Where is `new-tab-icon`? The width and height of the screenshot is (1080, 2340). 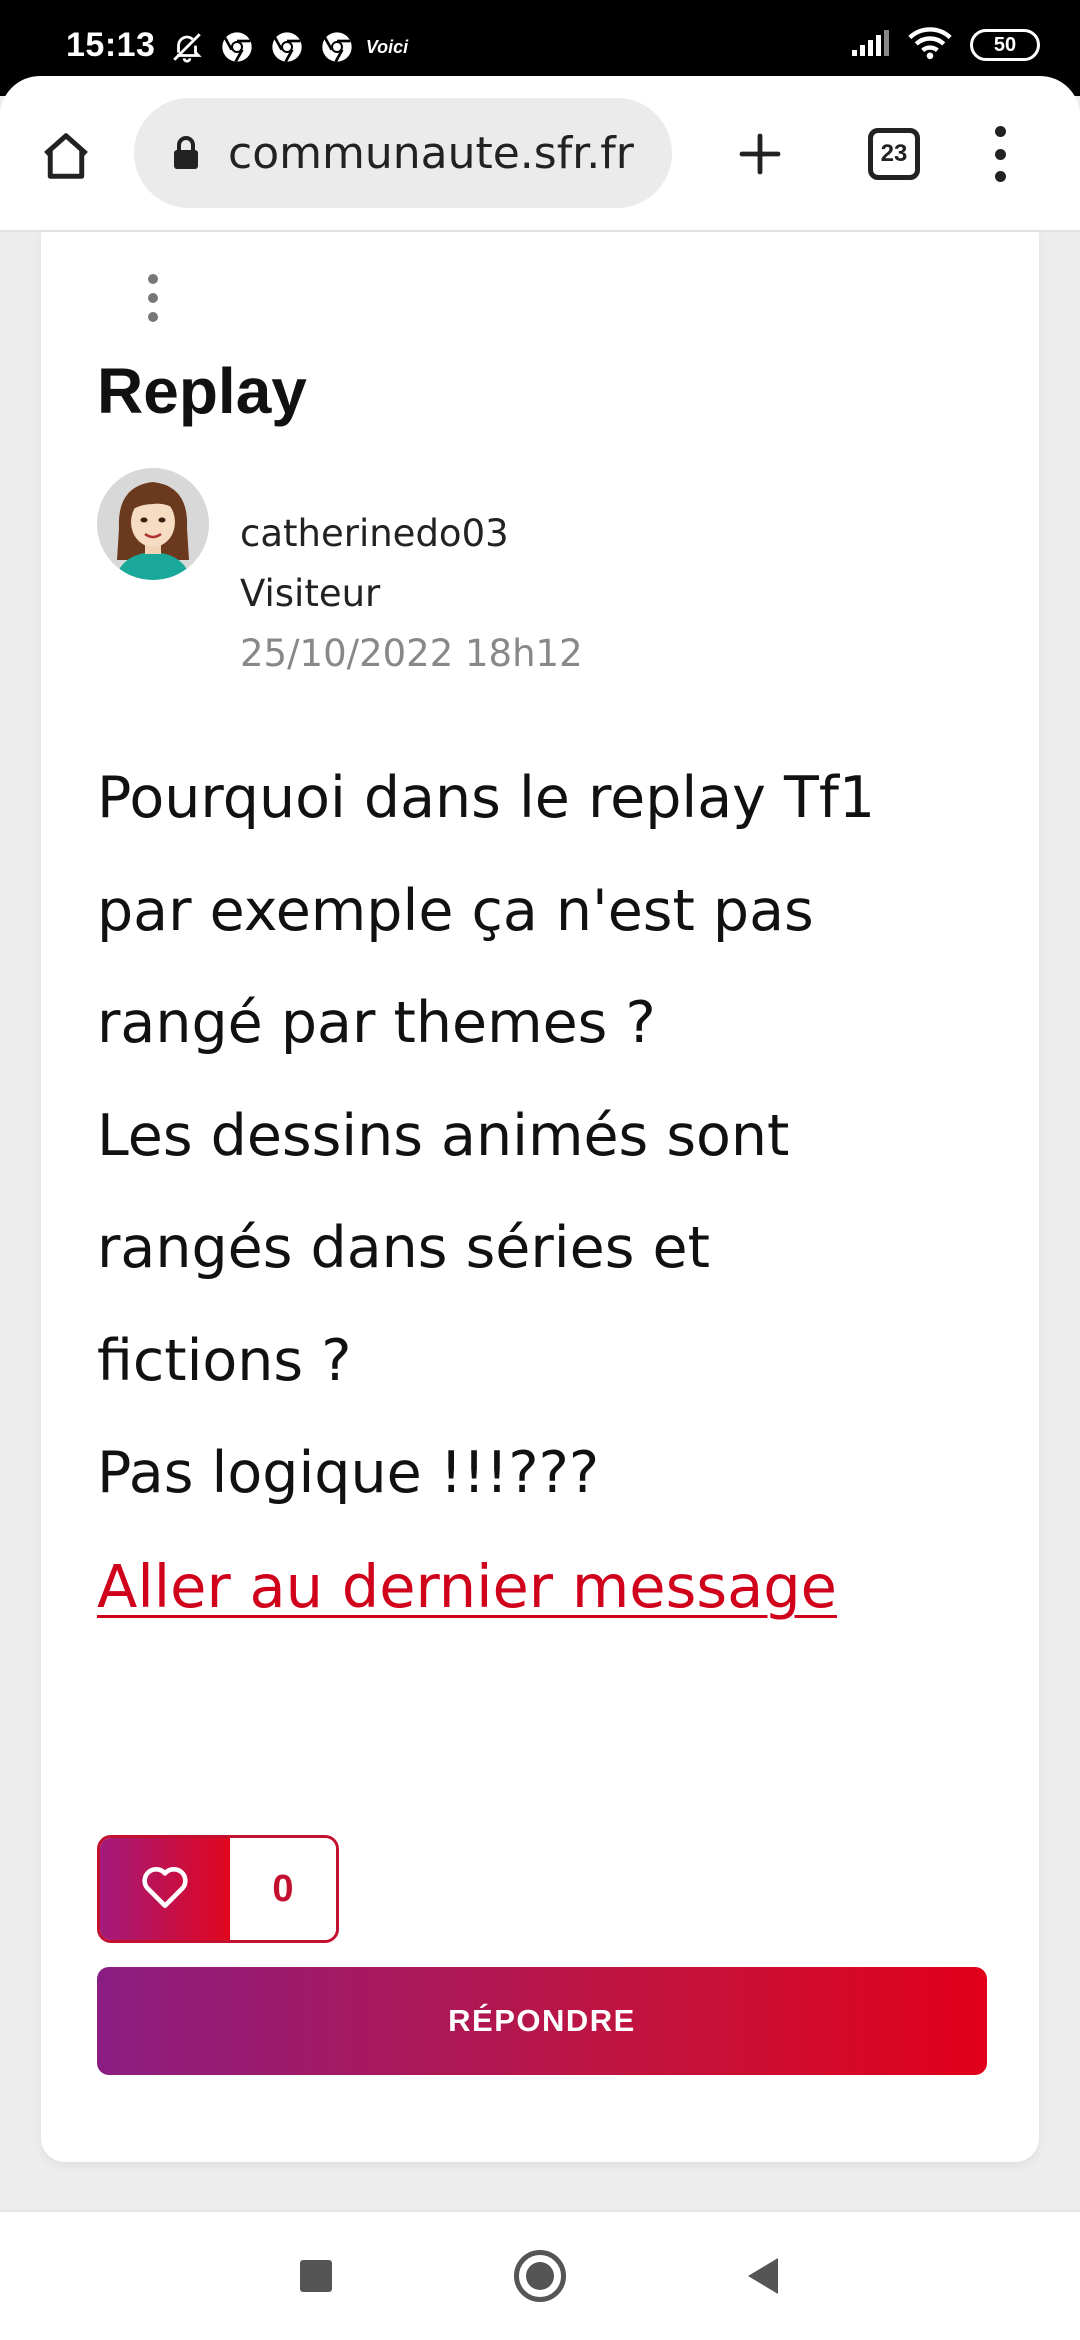
new-tab-icon is located at coordinates (760, 154).